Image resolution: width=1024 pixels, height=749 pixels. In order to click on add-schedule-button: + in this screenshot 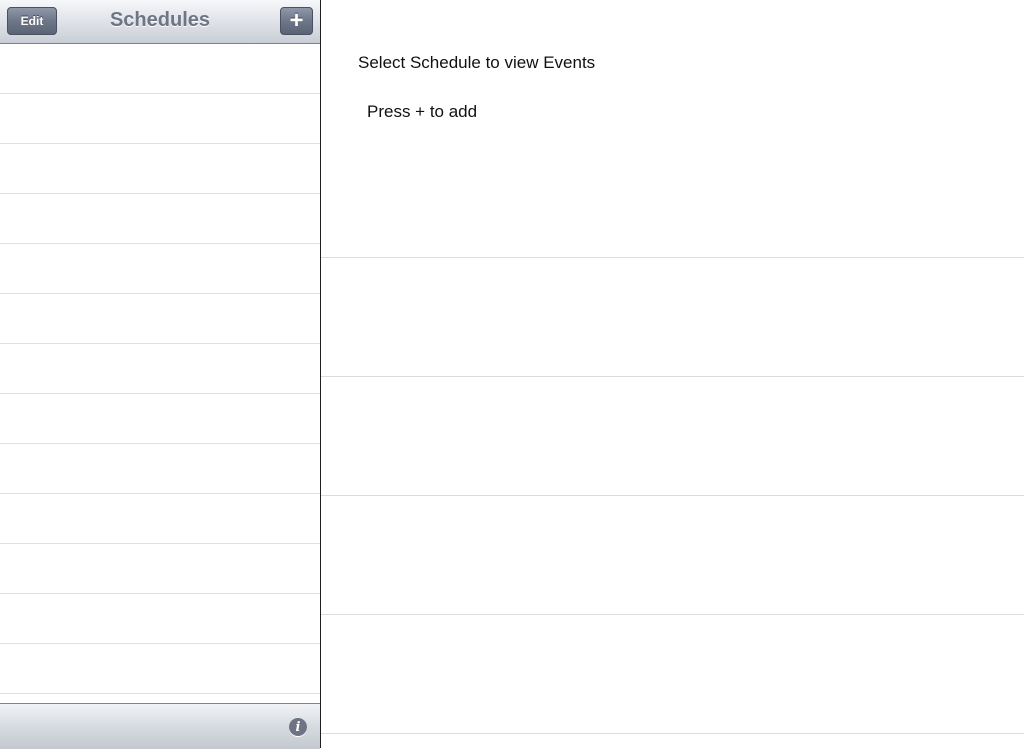, I will do `click(296, 21)`.